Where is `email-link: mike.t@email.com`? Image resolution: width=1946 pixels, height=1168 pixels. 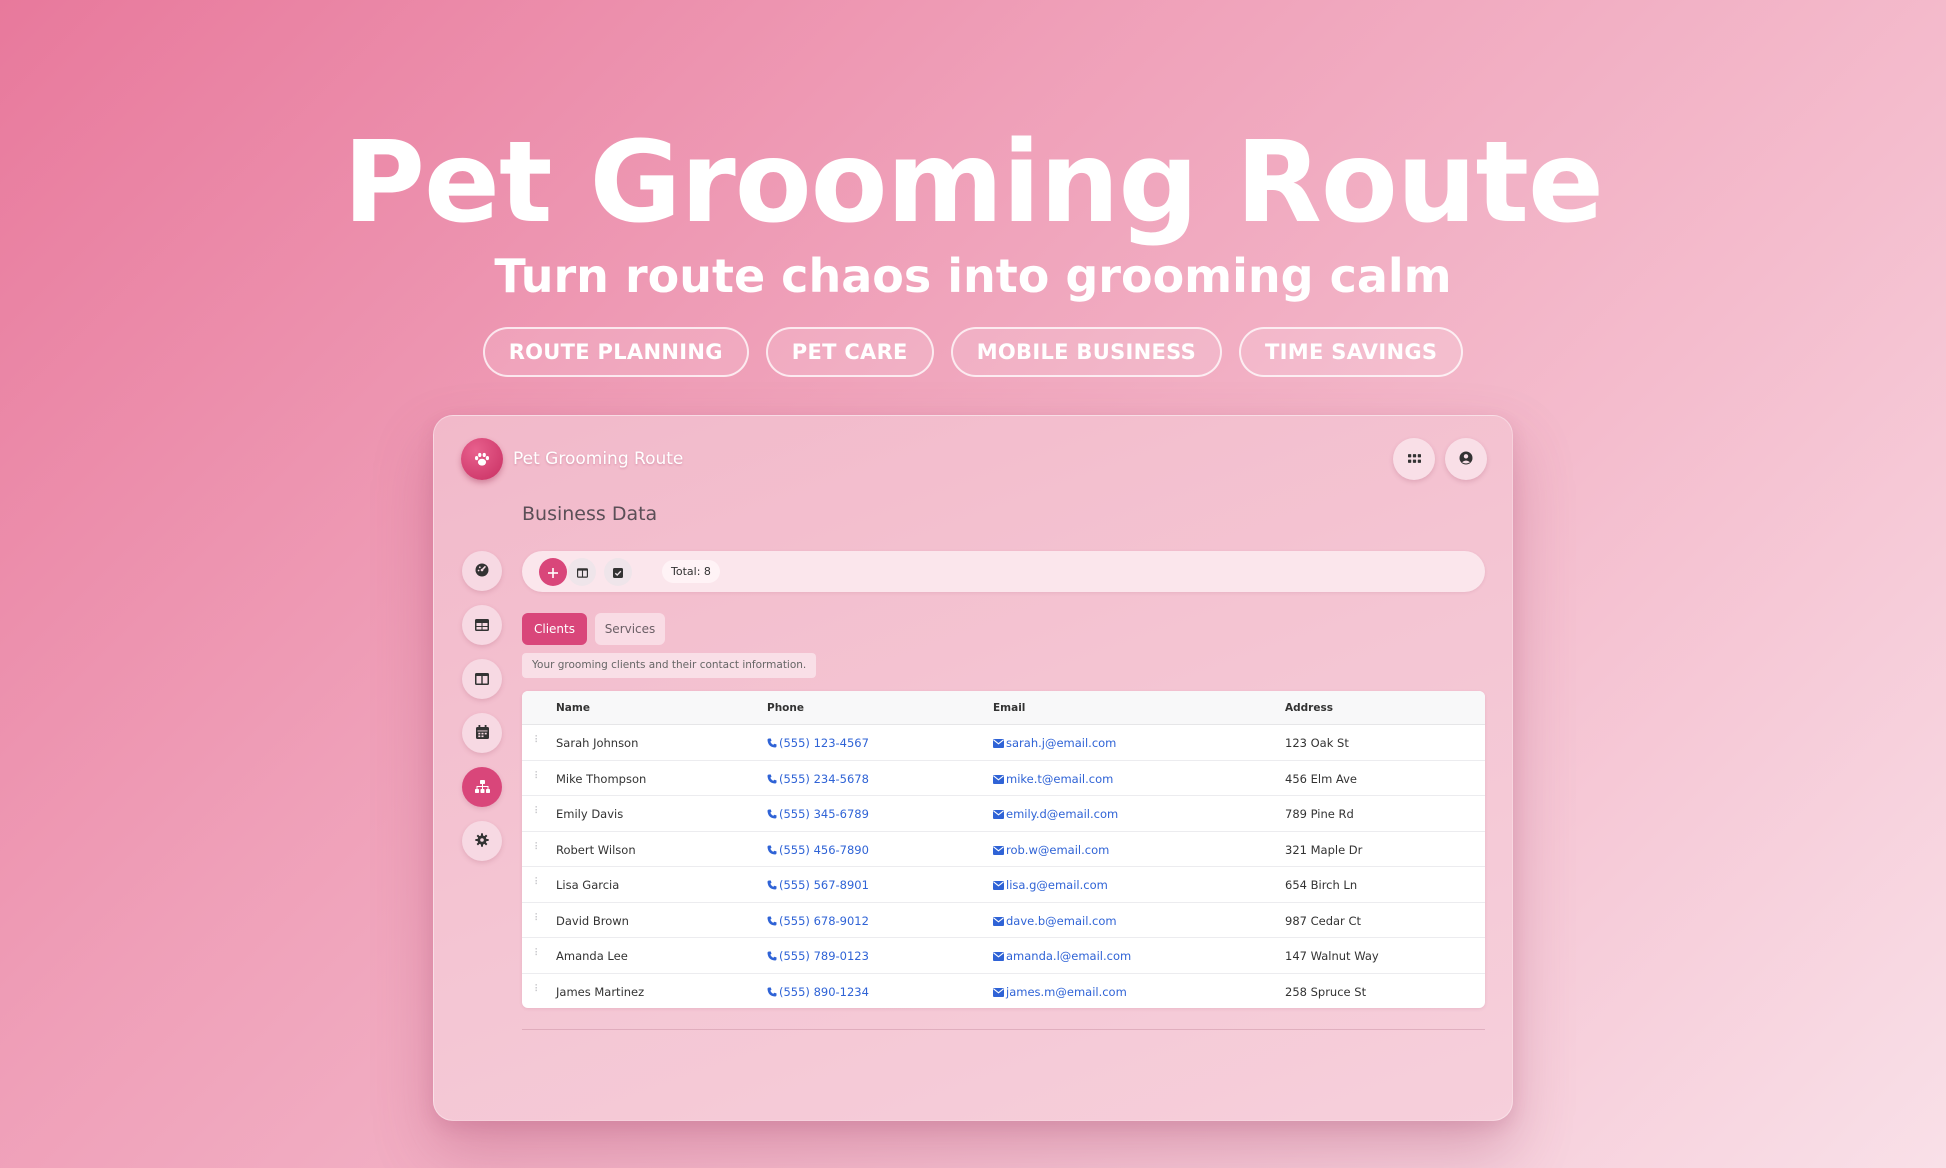
email-link: mike.t@email.com is located at coordinates (1059, 779).